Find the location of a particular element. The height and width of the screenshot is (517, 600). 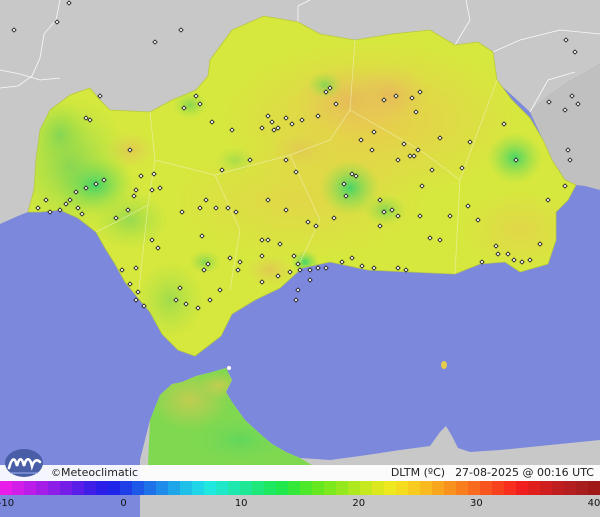

brand-label: ©Meteoclimatic is located at coordinates (94, 473).